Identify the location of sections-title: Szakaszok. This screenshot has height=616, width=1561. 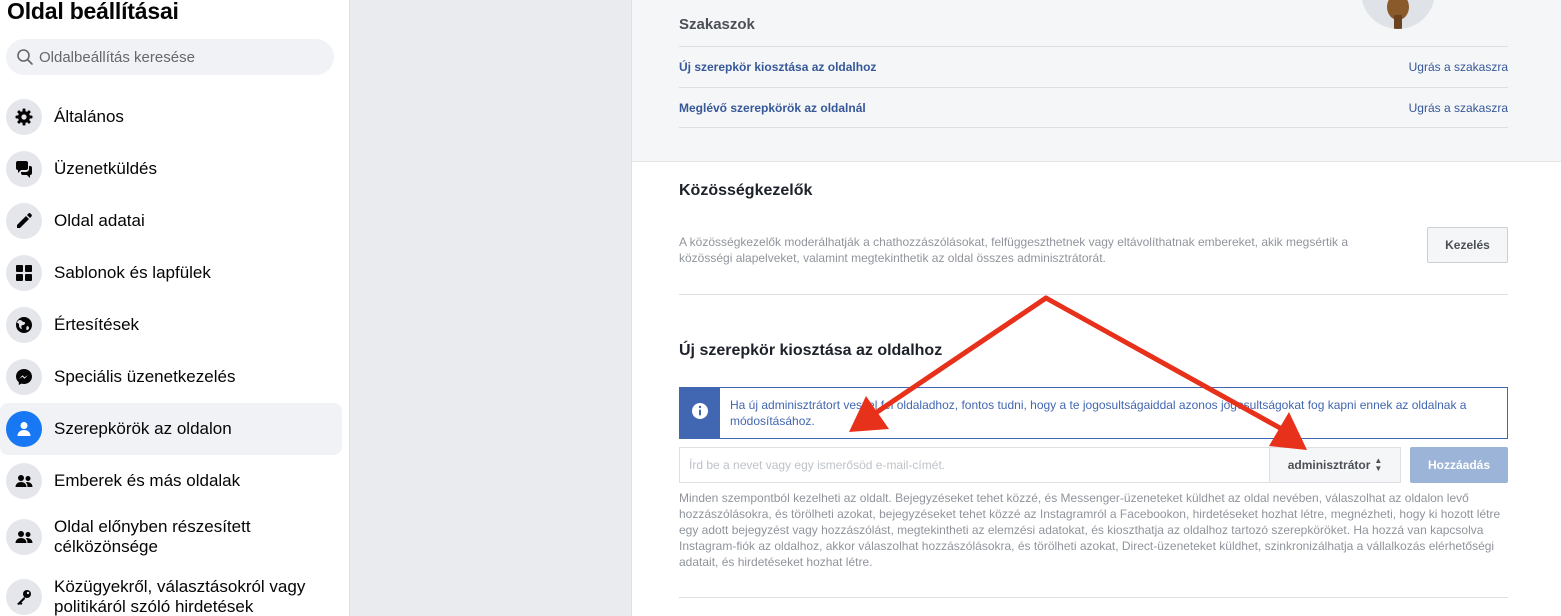
(717, 24).